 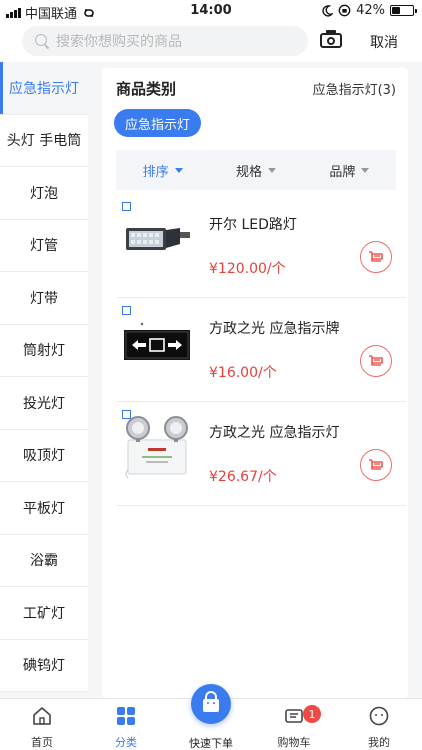 I want to click on section-title: 商品类别, so click(x=146, y=89).